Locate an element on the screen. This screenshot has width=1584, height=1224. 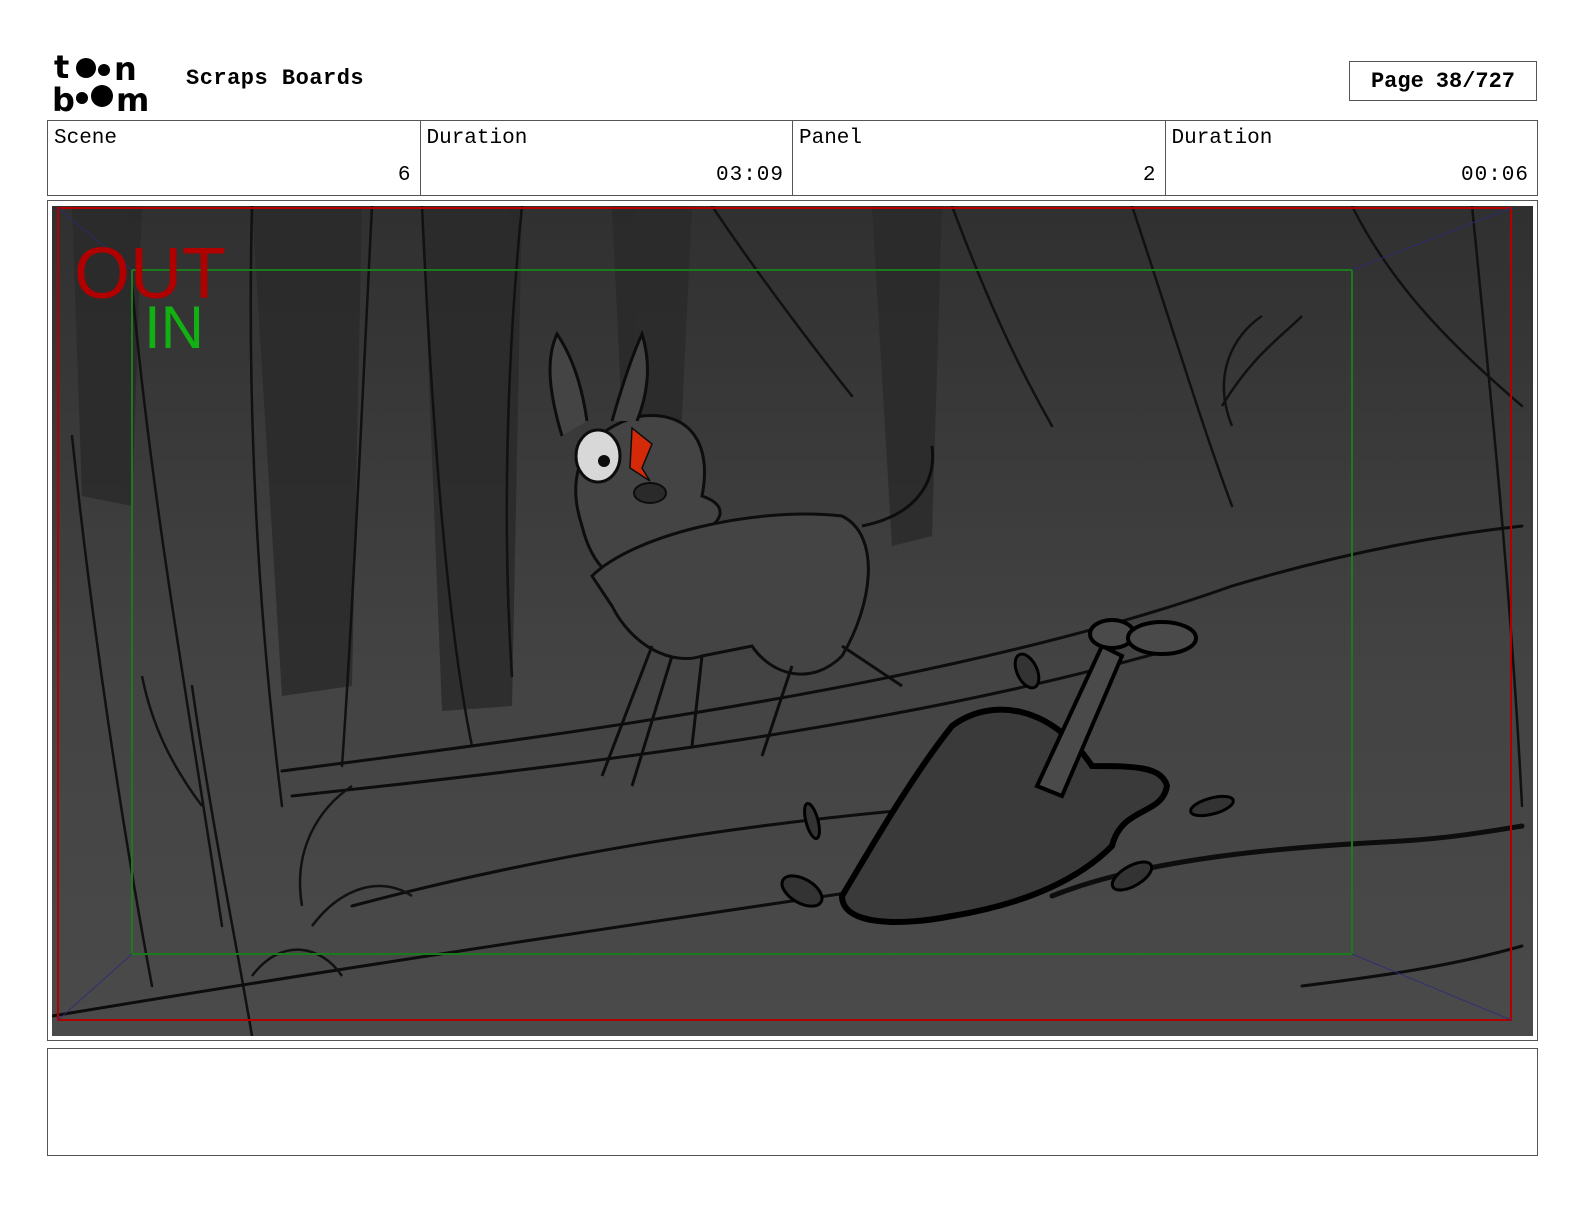
panel-value: 2 is located at coordinates (1149, 175).